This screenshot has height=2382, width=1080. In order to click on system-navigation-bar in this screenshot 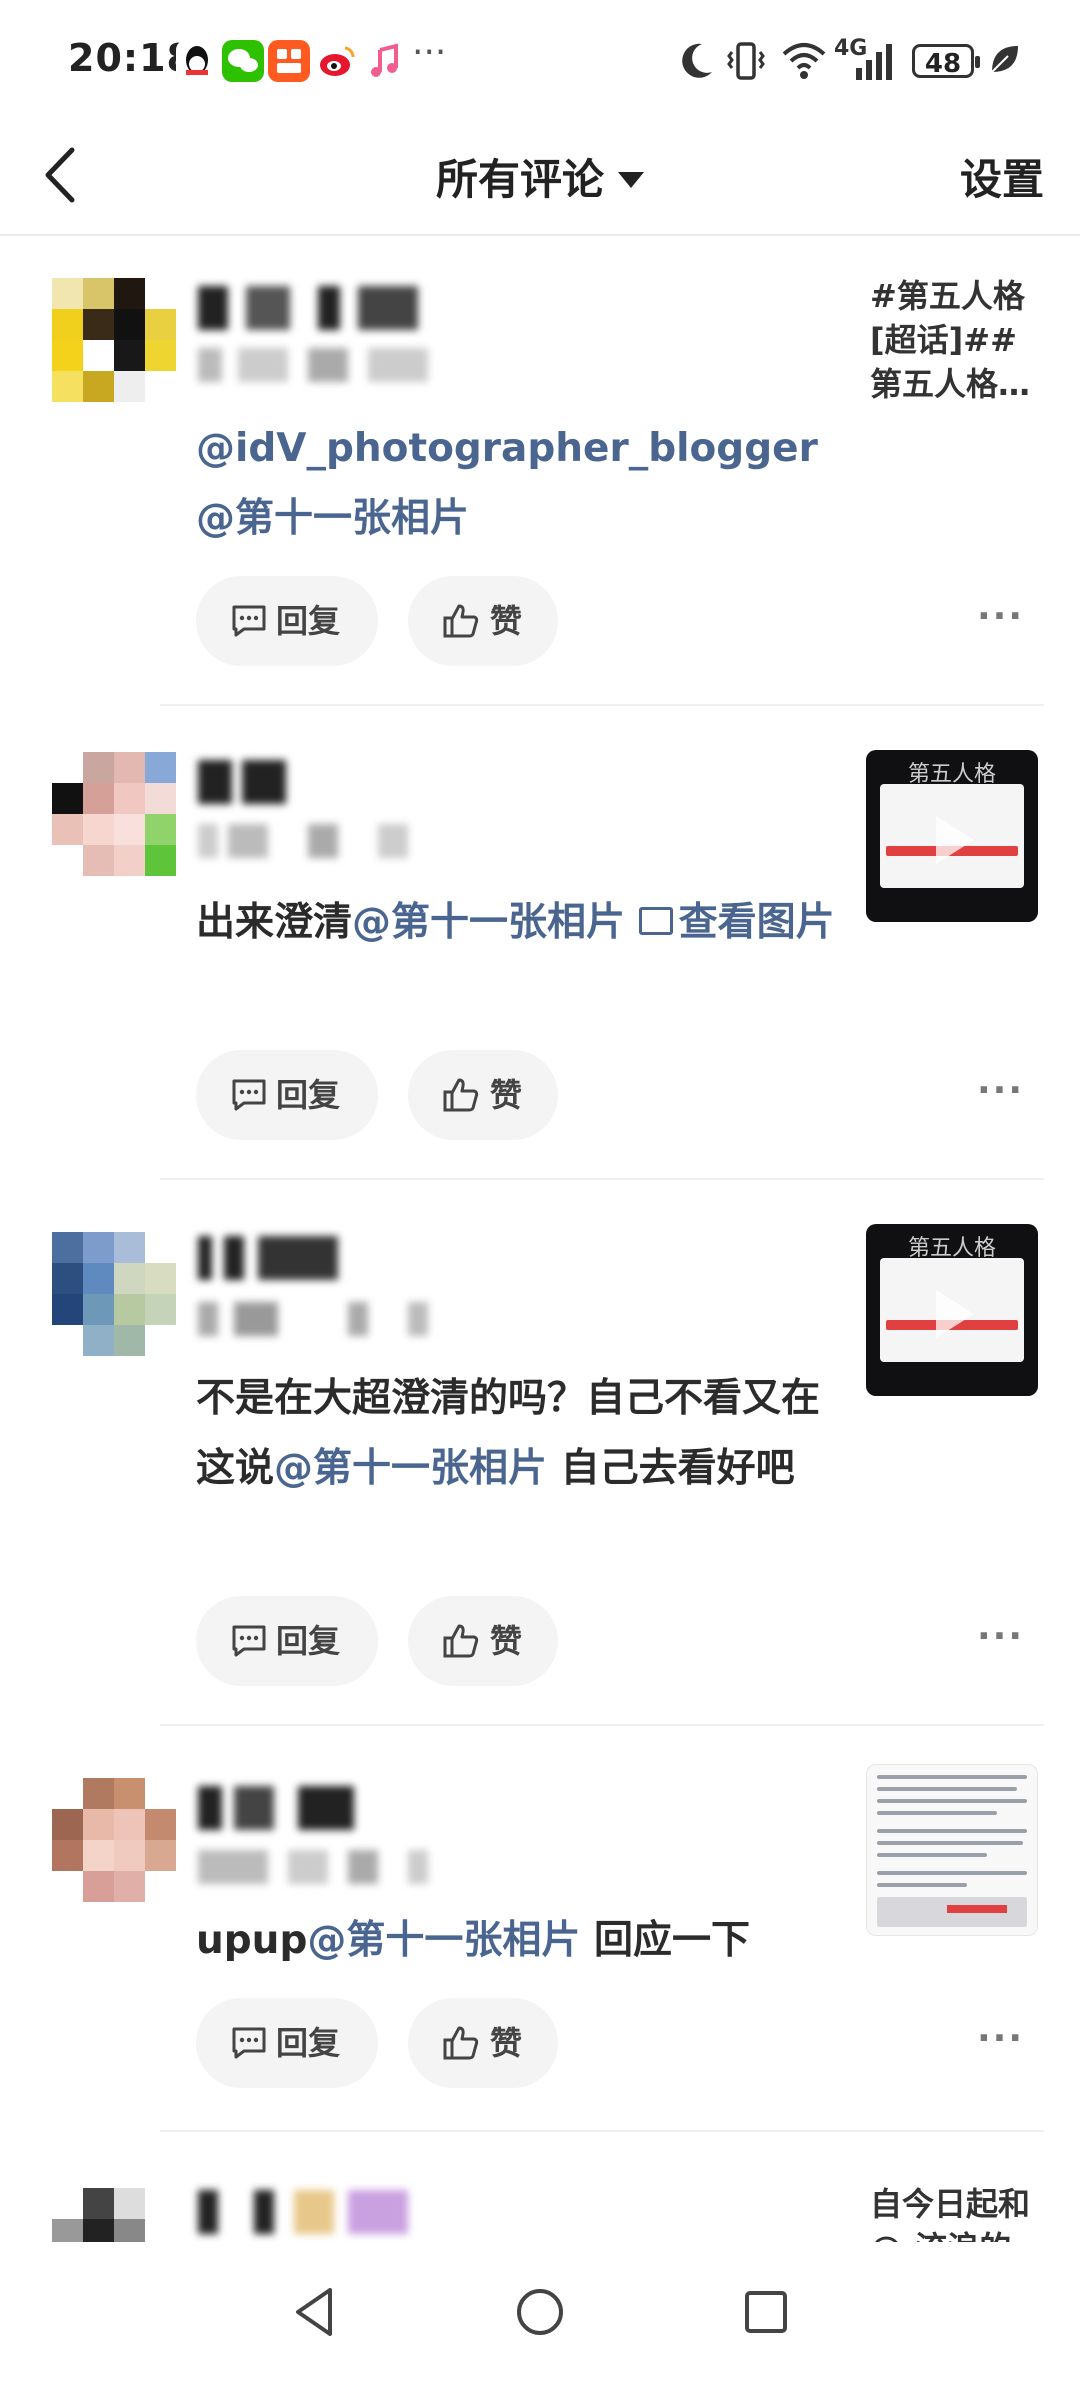, I will do `click(540, 2312)`.